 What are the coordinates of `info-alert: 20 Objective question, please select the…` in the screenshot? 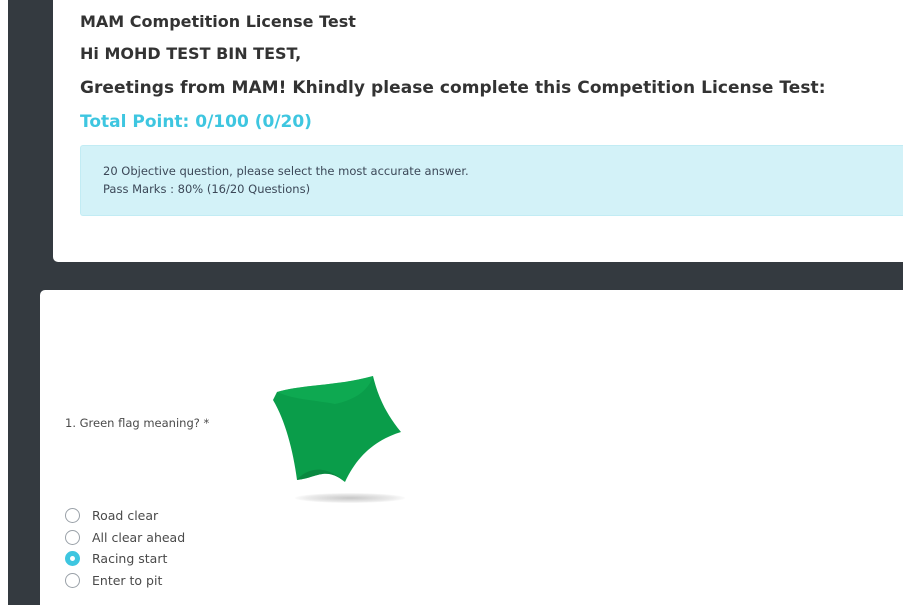 It's located at (491, 180).